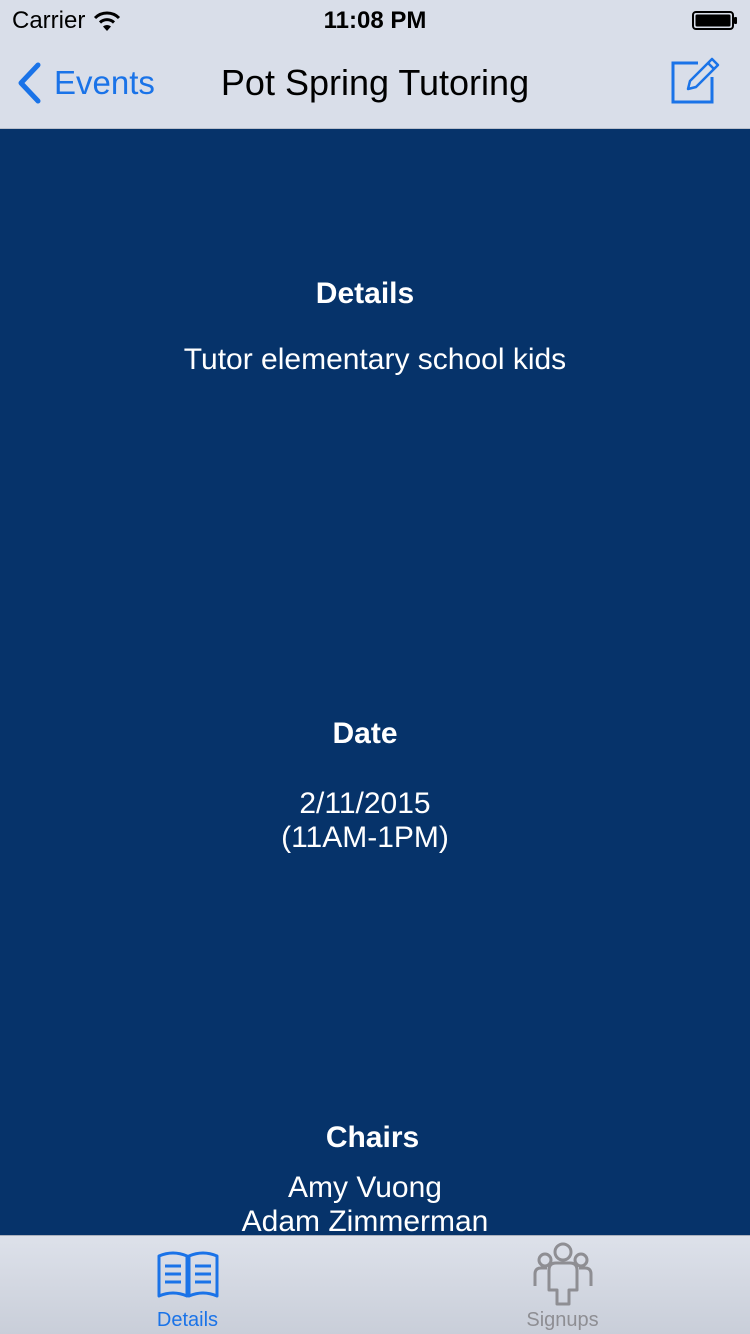 This screenshot has height=1334, width=750. I want to click on chairs-heading: Chairs, so click(372, 1137).